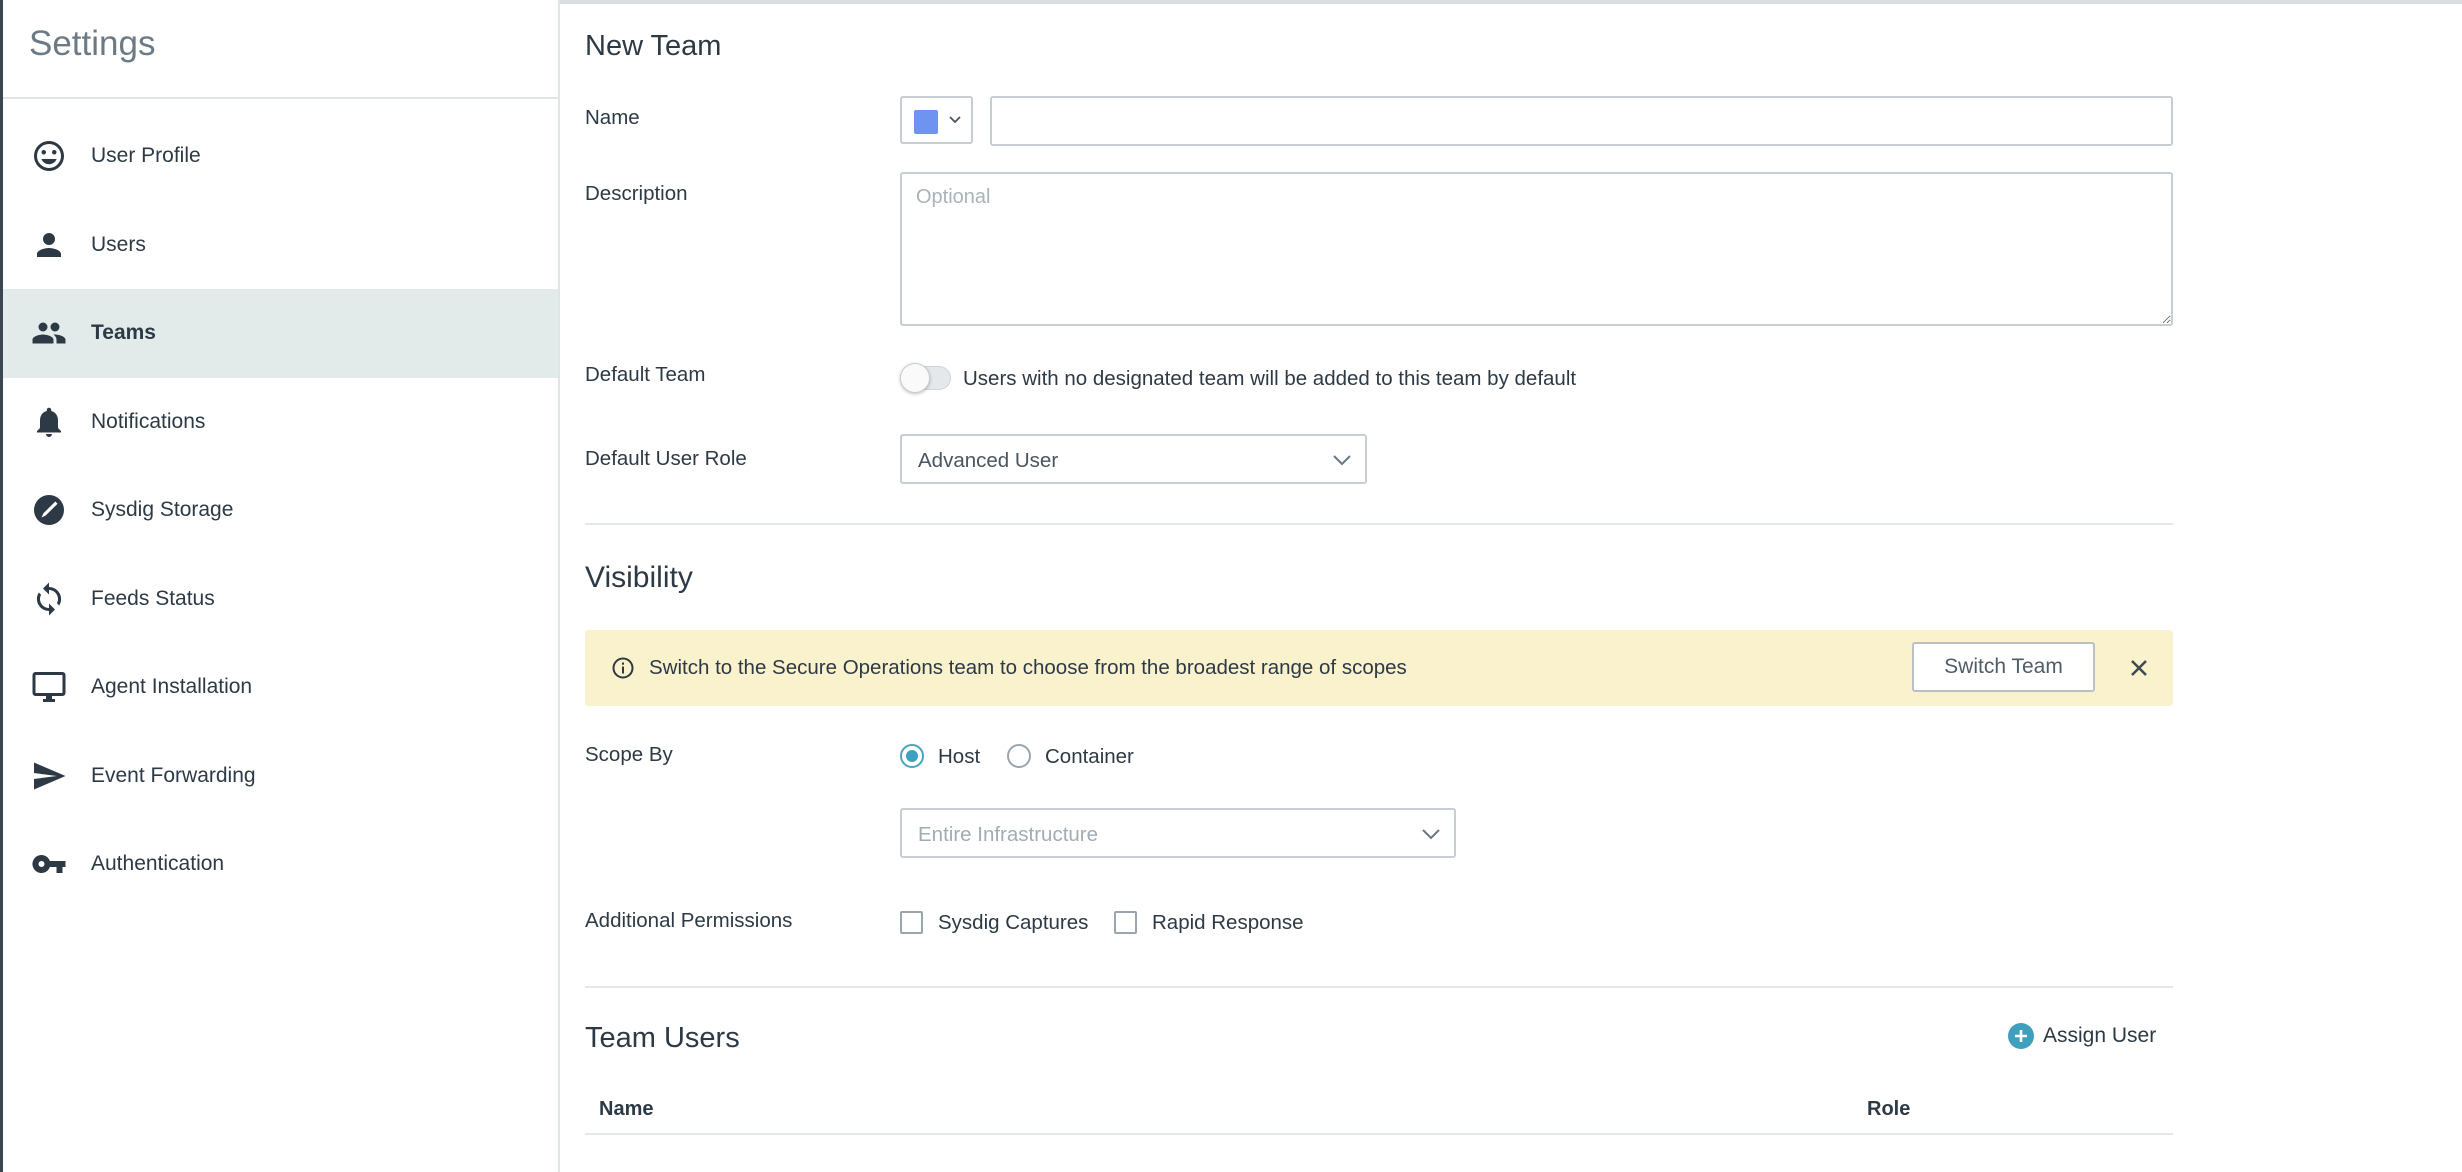 Image resolution: width=2462 pixels, height=1172 pixels. I want to click on team-users-title: Team Users, so click(662, 1038).